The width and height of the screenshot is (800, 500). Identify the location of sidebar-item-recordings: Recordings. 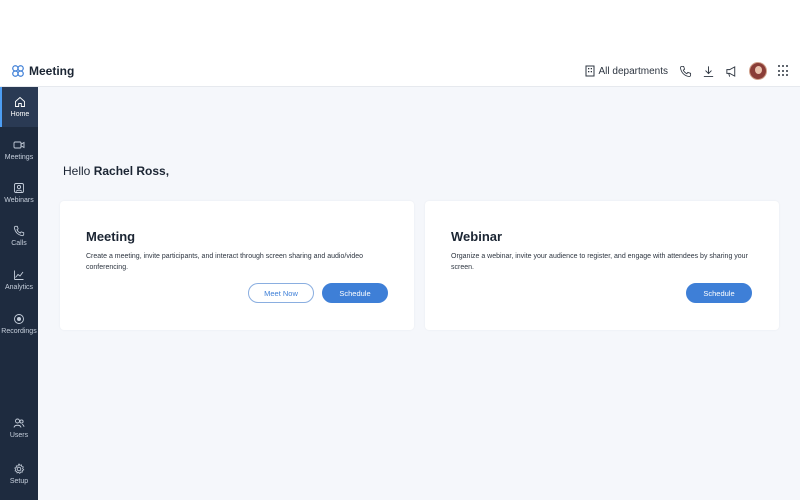
(19, 324).